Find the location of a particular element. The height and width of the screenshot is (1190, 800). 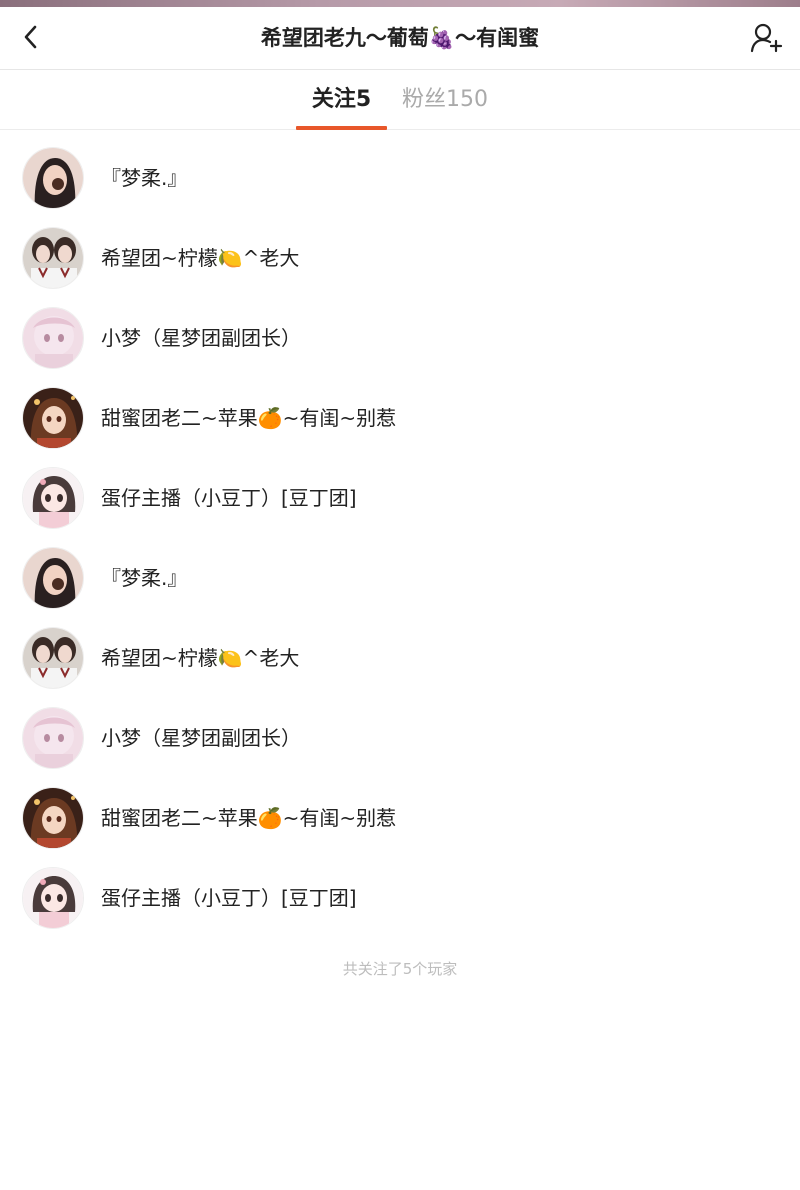

chevron-left-icon is located at coordinates (30, 37).